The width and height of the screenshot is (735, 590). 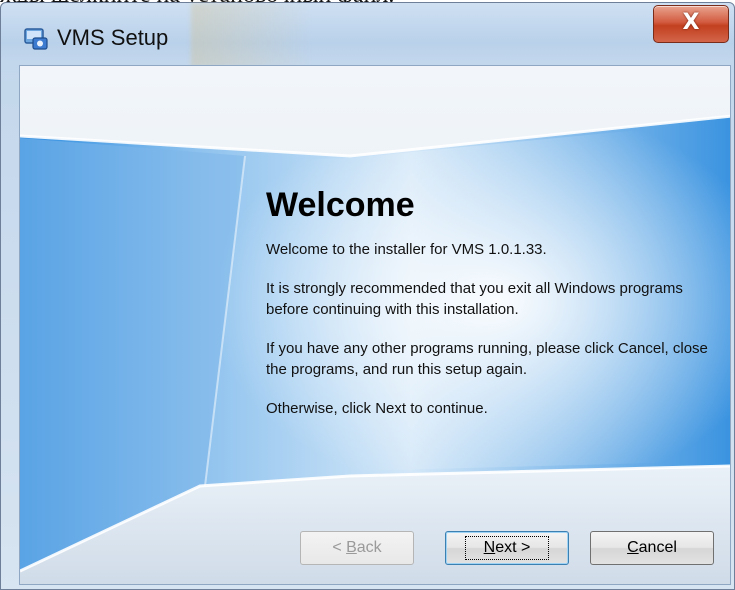 What do you see at coordinates (340, 205) in the screenshot?
I see `welcome-heading: Welcome` at bounding box center [340, 205].